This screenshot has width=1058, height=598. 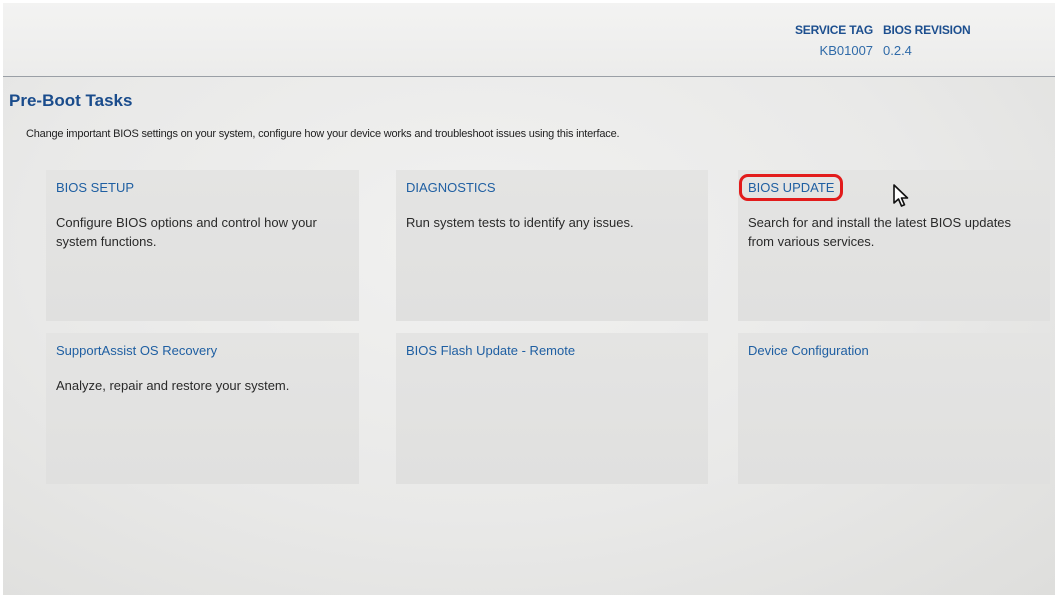 What do you see at coordinates (71, 100) in the screenshot?
I see `page-title: Pre-Boot Tasks` at bounding box center [71, 100].